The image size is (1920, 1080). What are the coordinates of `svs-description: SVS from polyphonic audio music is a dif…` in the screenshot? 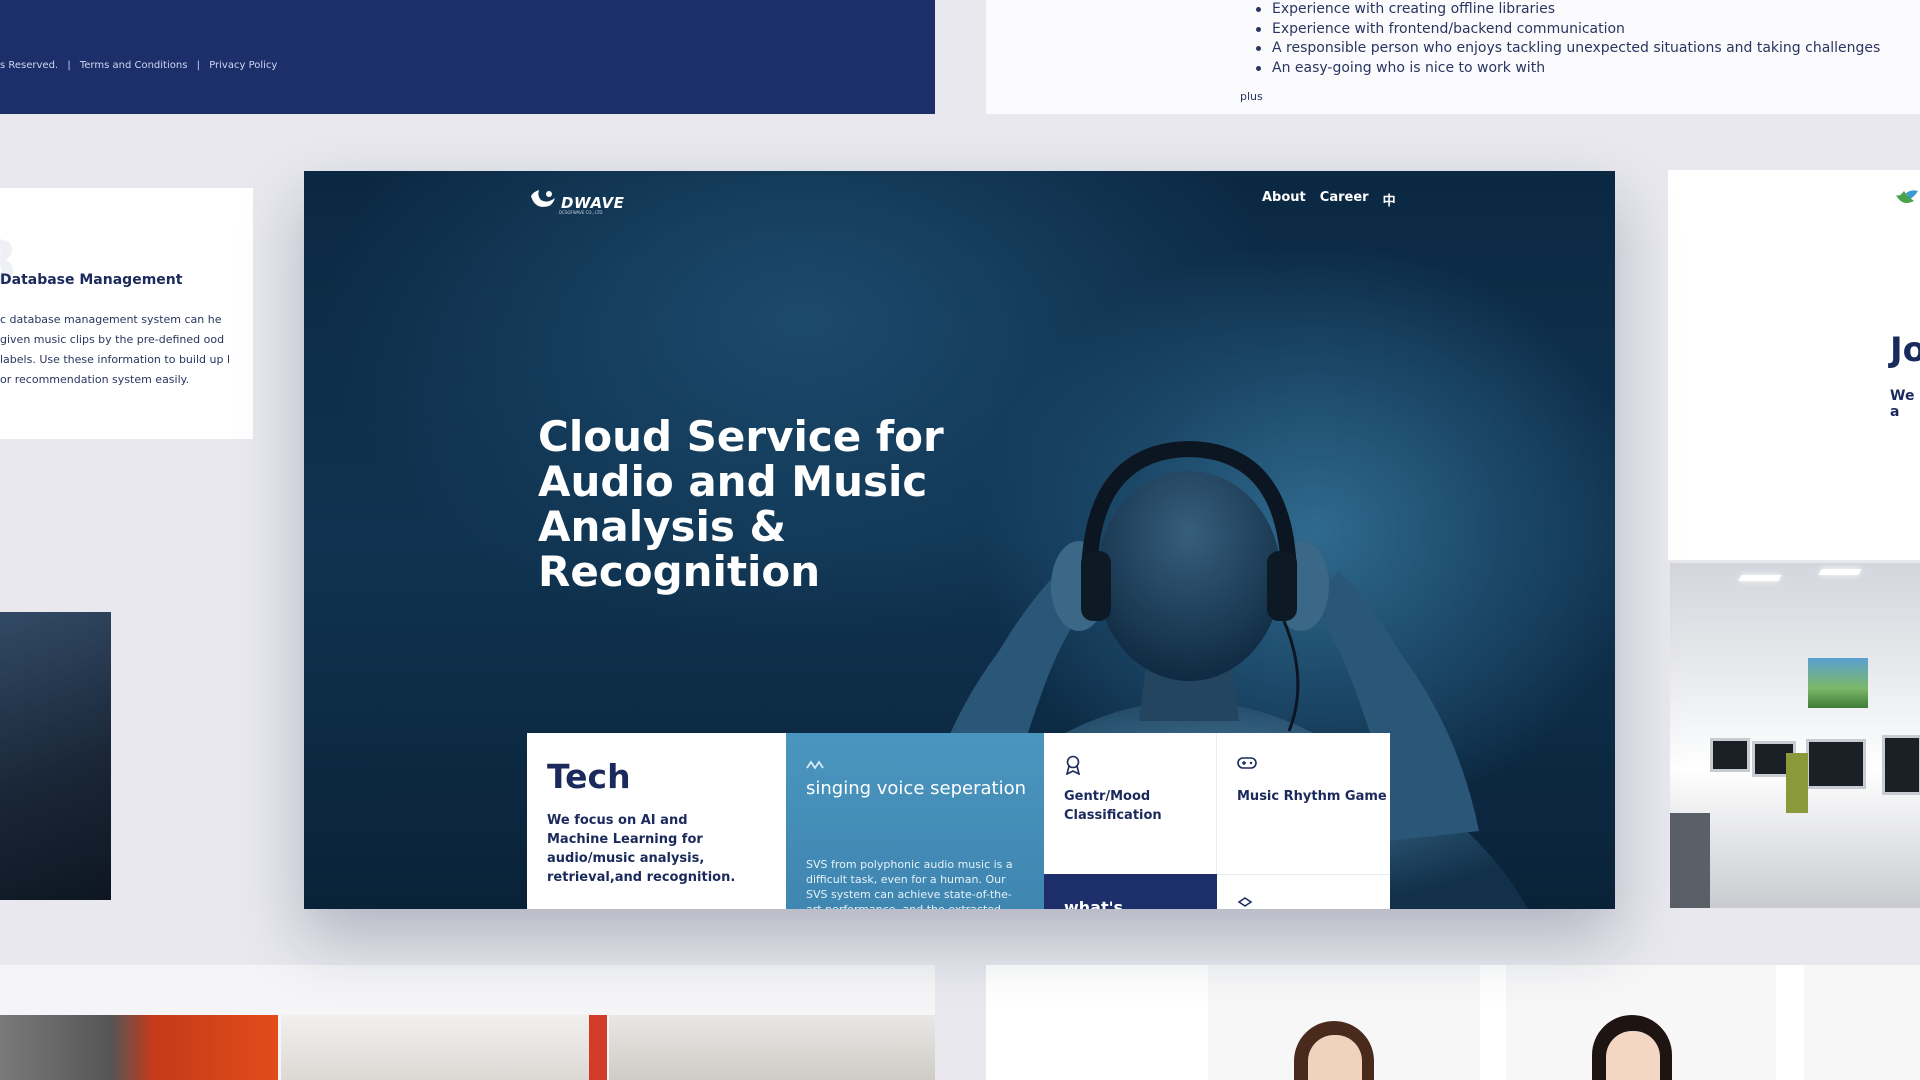 It's located at (909, 883).